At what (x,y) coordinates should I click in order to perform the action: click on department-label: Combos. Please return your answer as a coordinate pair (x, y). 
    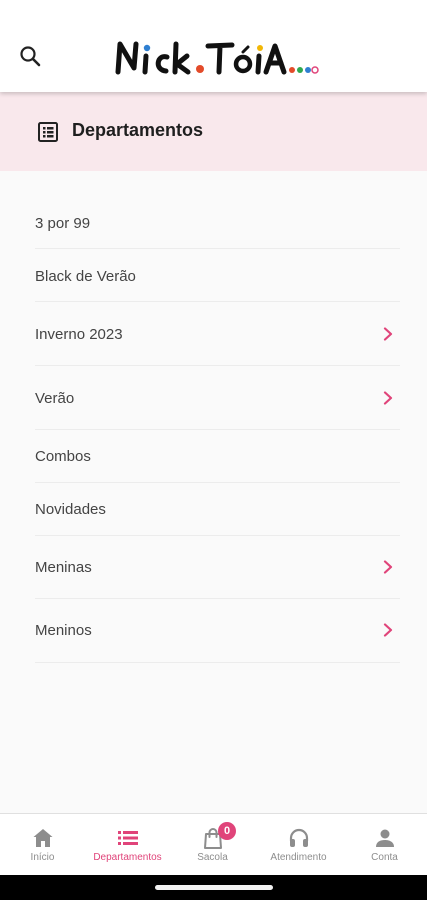
    Looking at the image, I should click on (63, 456).